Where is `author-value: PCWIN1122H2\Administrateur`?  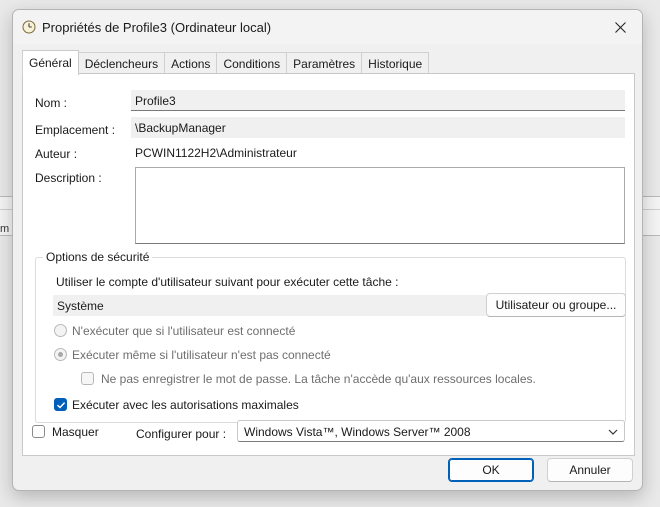
author-value: PCWIN1122H2\Administrateur is located at coordinates (216, 153).